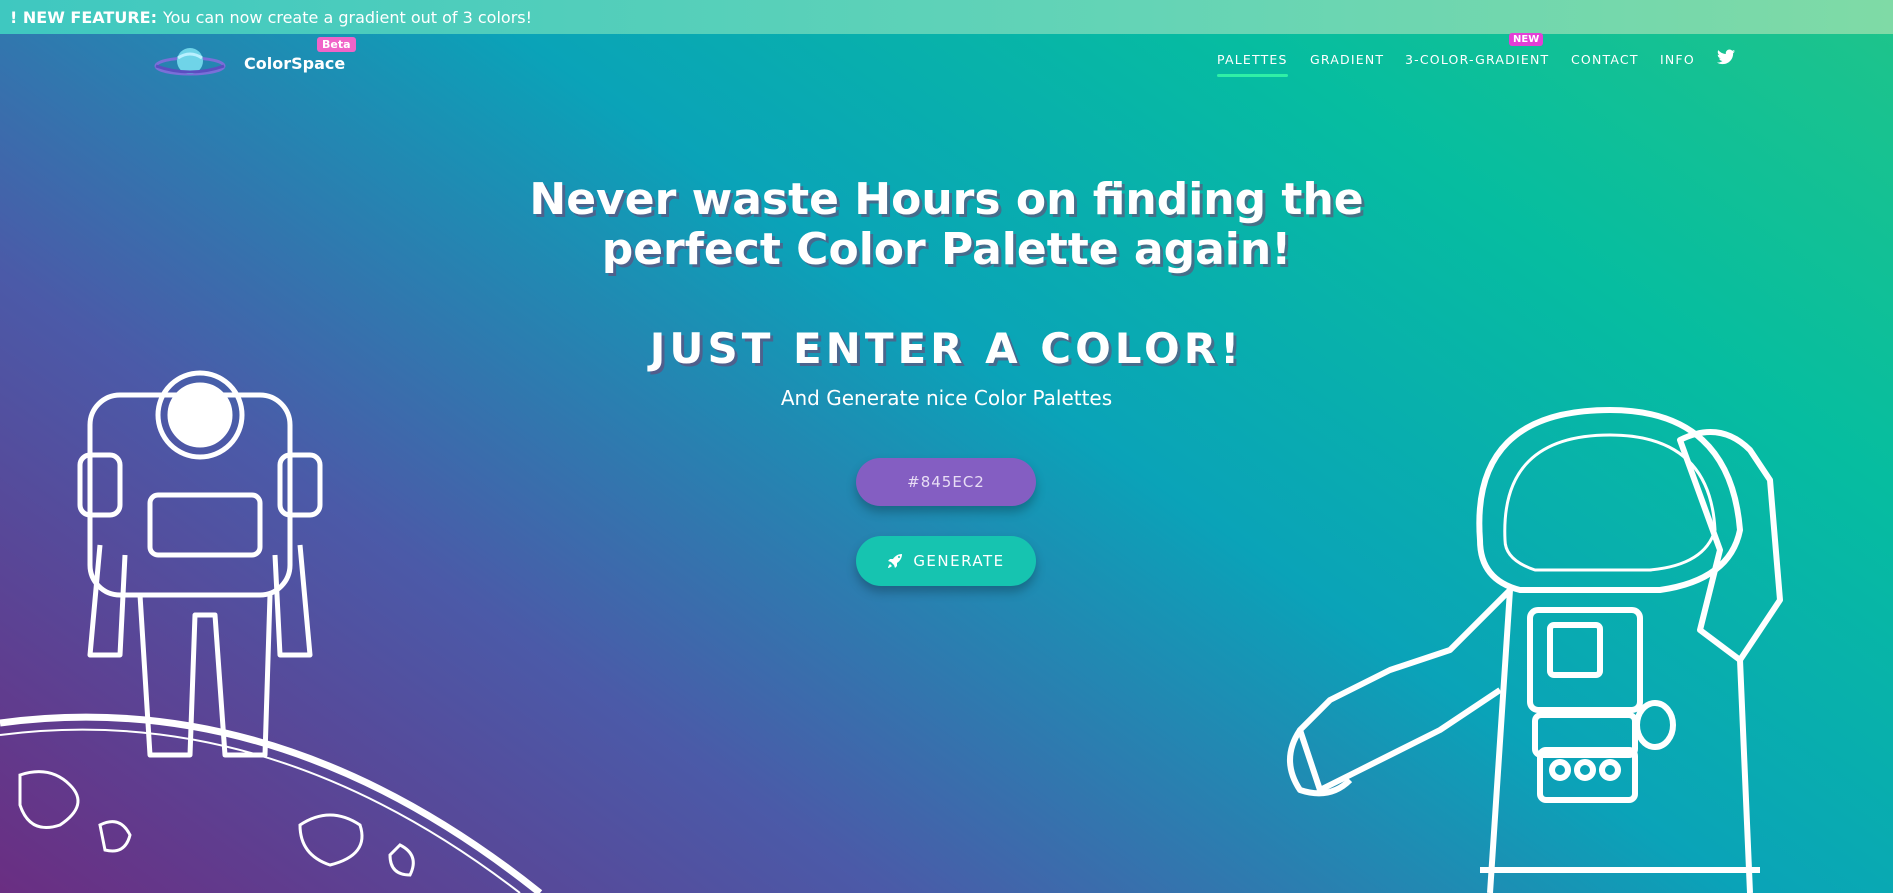 The image size is (1893, 893). What do you see at coordinates (336, 44) in the screenshot?
I see `beta-badge: Beta` at bounding box center [336, 44].